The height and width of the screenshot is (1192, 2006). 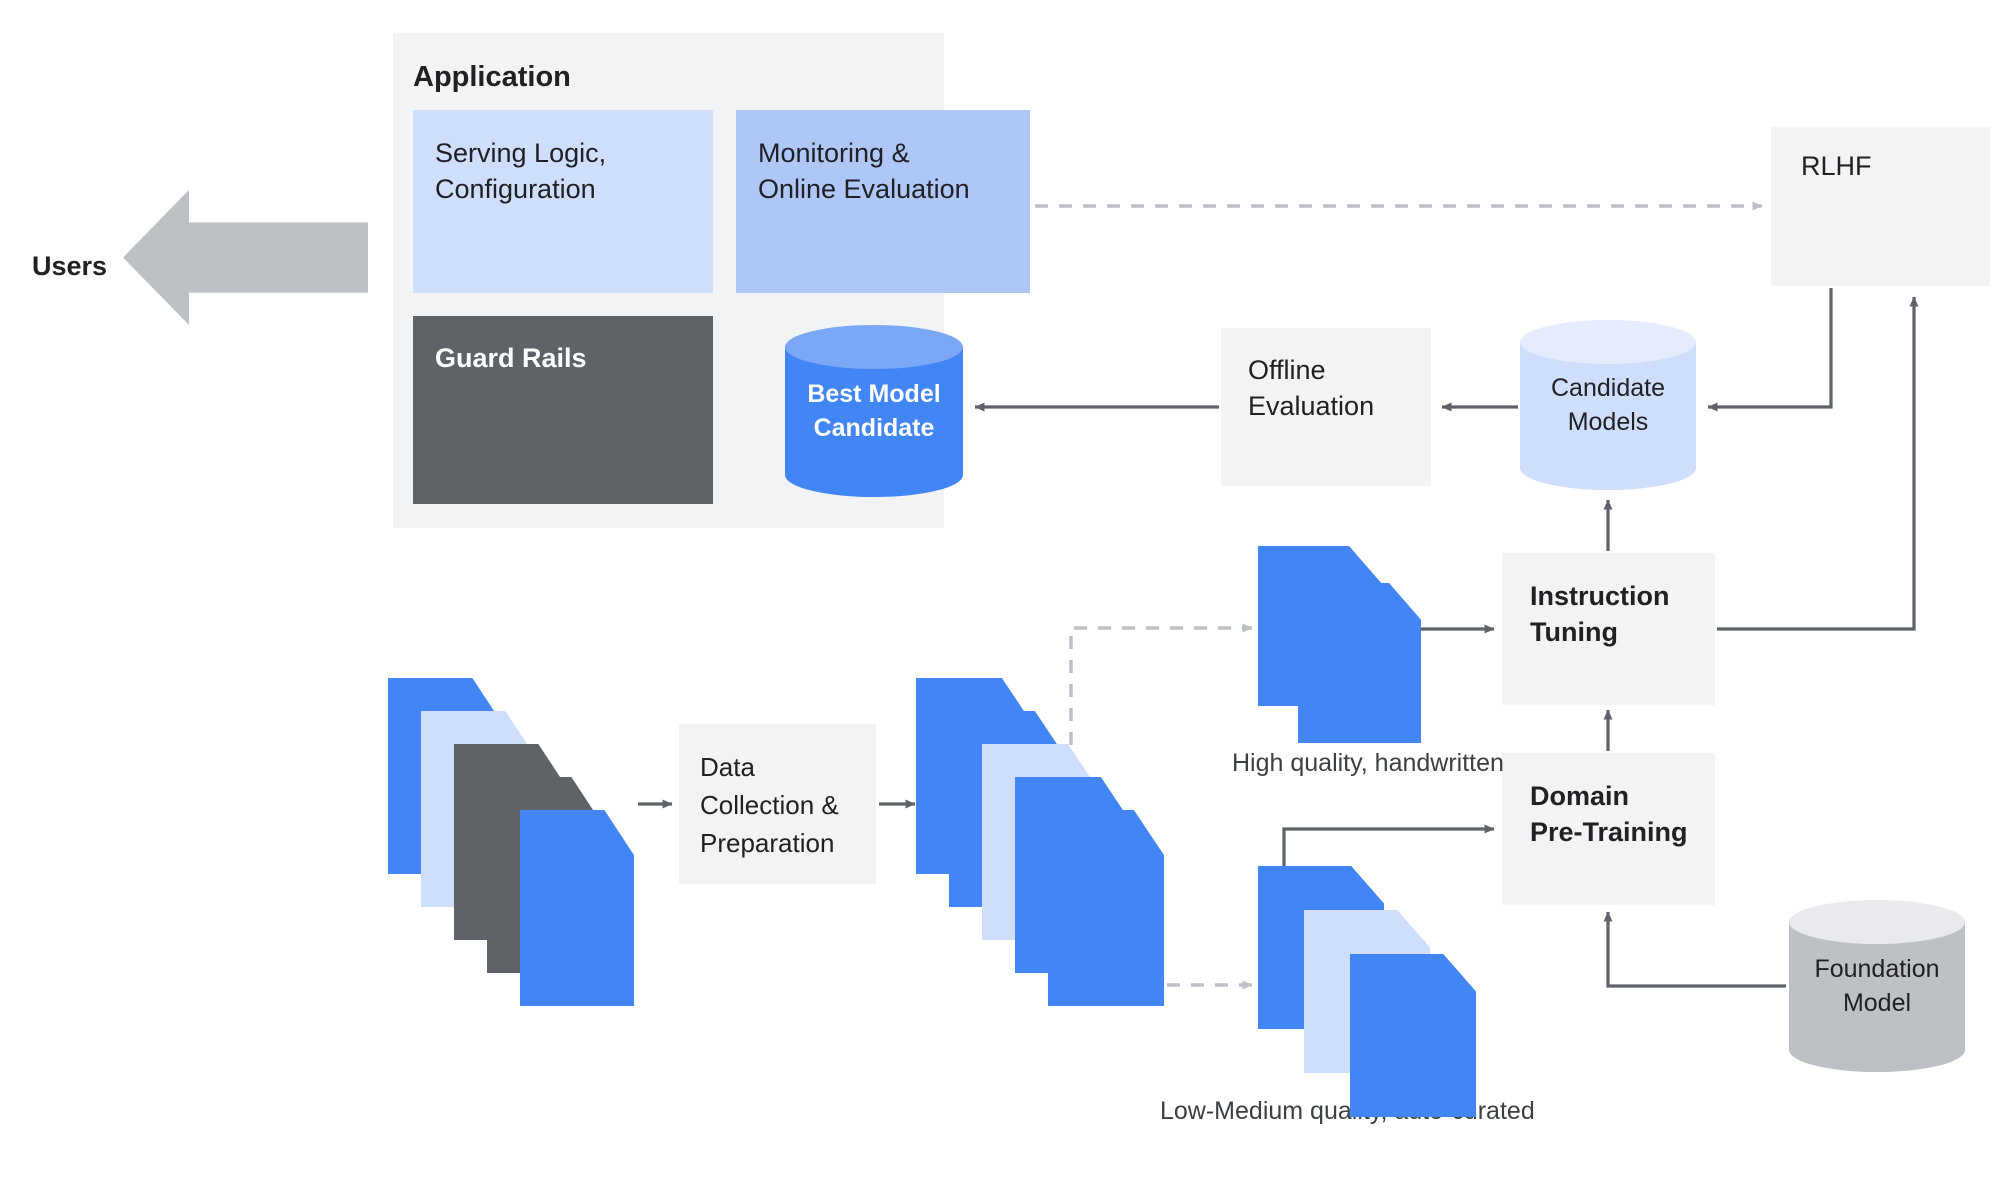 I want to click on offline-evaluation-label: Offline Evaluation, so click(x=1311, y=388).